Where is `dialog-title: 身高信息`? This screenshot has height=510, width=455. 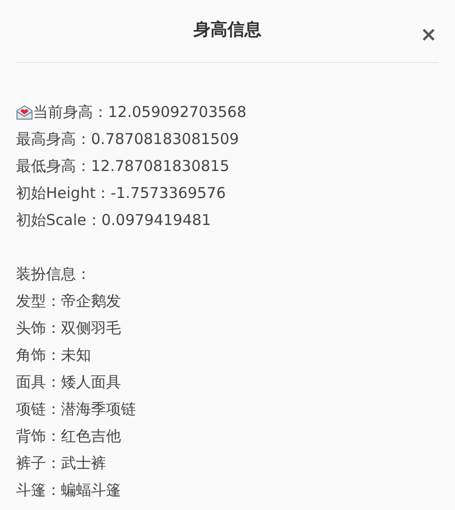 dialog-title: 身高信息 is located at coordinates (228, 30).